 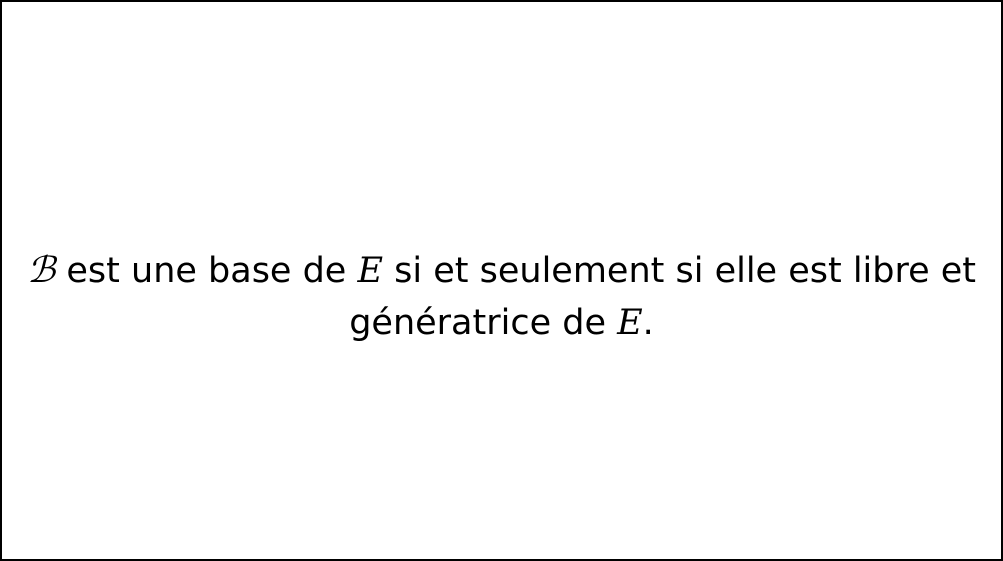 I want to click on statement-text: si et seulement si elle est libre et, so click(x=680, y=271).